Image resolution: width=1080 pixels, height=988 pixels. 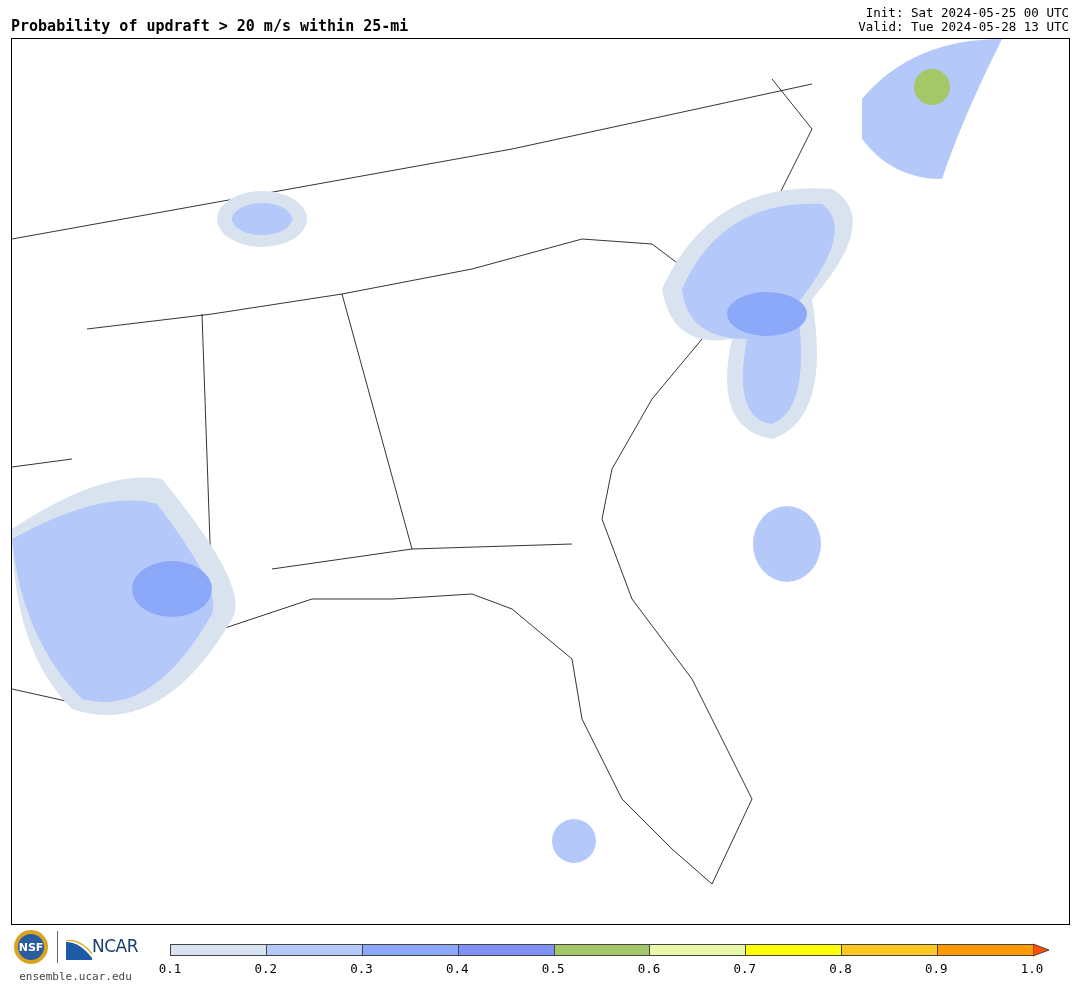 I want to click on tick-label: 0.5, so click(x=553, y=969).